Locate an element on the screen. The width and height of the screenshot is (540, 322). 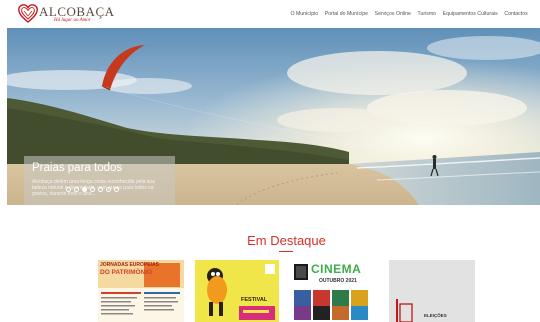
slider-dot-active is located at coordinates (84, 189).